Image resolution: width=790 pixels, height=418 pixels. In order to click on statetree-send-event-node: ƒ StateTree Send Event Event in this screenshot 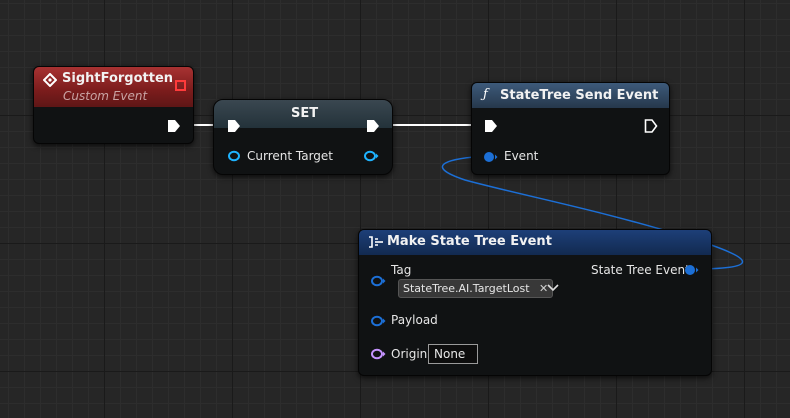, I will do `click(570, 128)`.